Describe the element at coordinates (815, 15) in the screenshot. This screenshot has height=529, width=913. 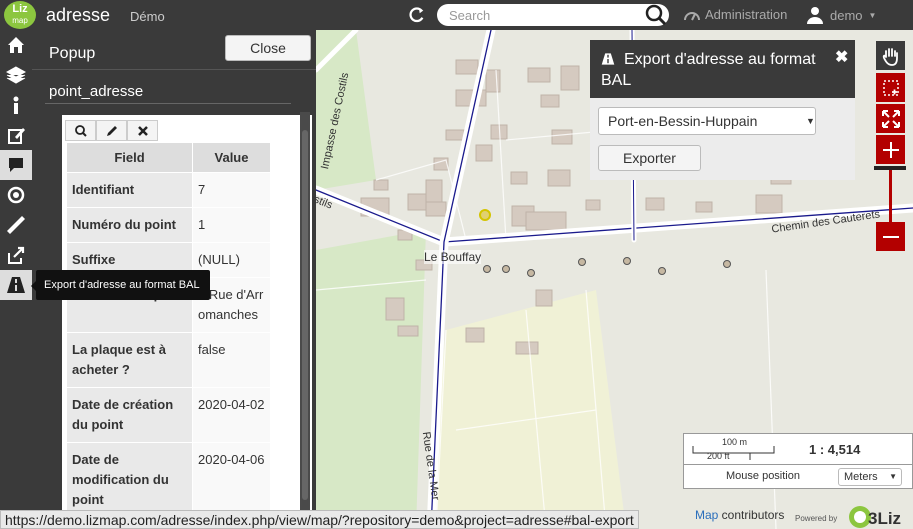
I see `user-icon` at that location.